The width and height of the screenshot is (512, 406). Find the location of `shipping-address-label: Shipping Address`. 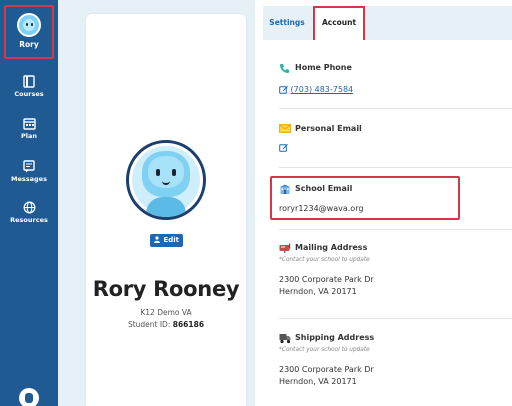

shipping-address-label: Shipping Address is located at coordinates (335, 337).